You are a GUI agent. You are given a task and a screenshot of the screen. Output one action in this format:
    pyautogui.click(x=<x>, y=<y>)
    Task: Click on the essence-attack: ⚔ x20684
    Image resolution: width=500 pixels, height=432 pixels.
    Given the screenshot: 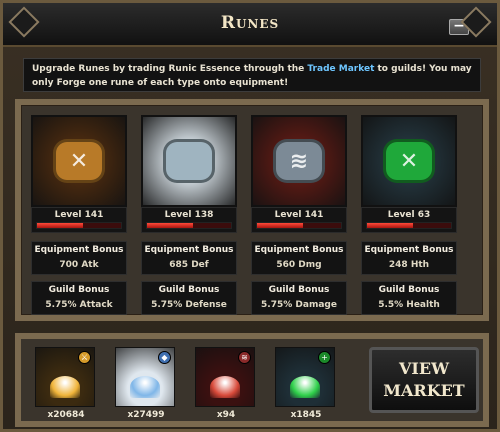 What is the action you would take?
    pyautogui.click(x=66, y=383)
    